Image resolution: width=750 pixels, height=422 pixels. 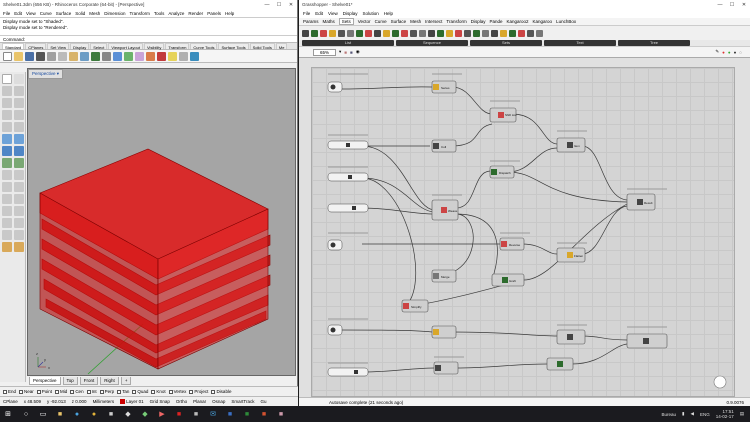 What do you see at coordinates (502, 172) in the screenshot?
I see `gh-node-dispatch: Dispatch` at bounding box center [502, 172].